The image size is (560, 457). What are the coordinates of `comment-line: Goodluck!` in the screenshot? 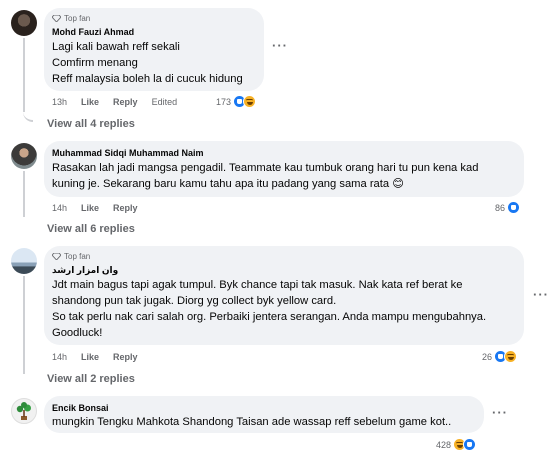 It's located at (77, 333).